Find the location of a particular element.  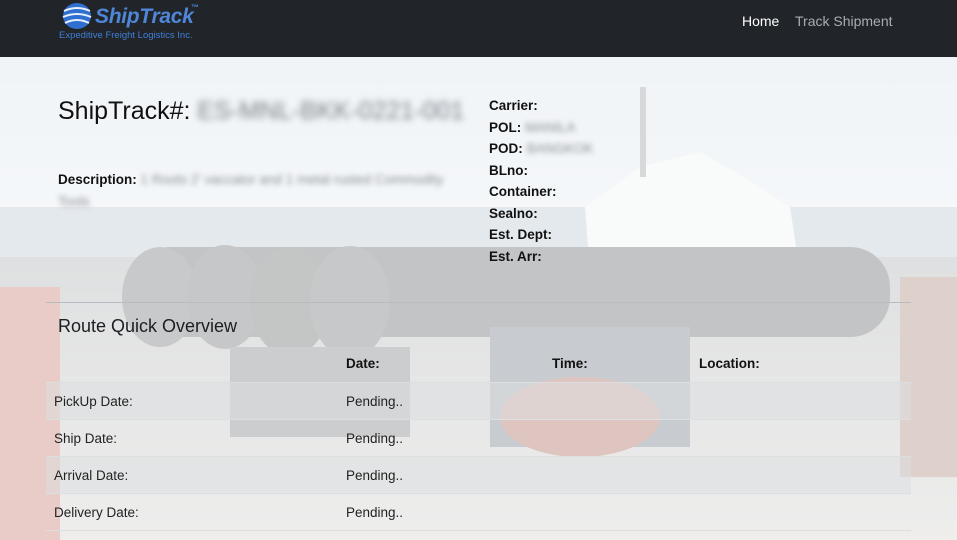

table-row: Ship Date: Pending.. is located at coordinates (478, 438).